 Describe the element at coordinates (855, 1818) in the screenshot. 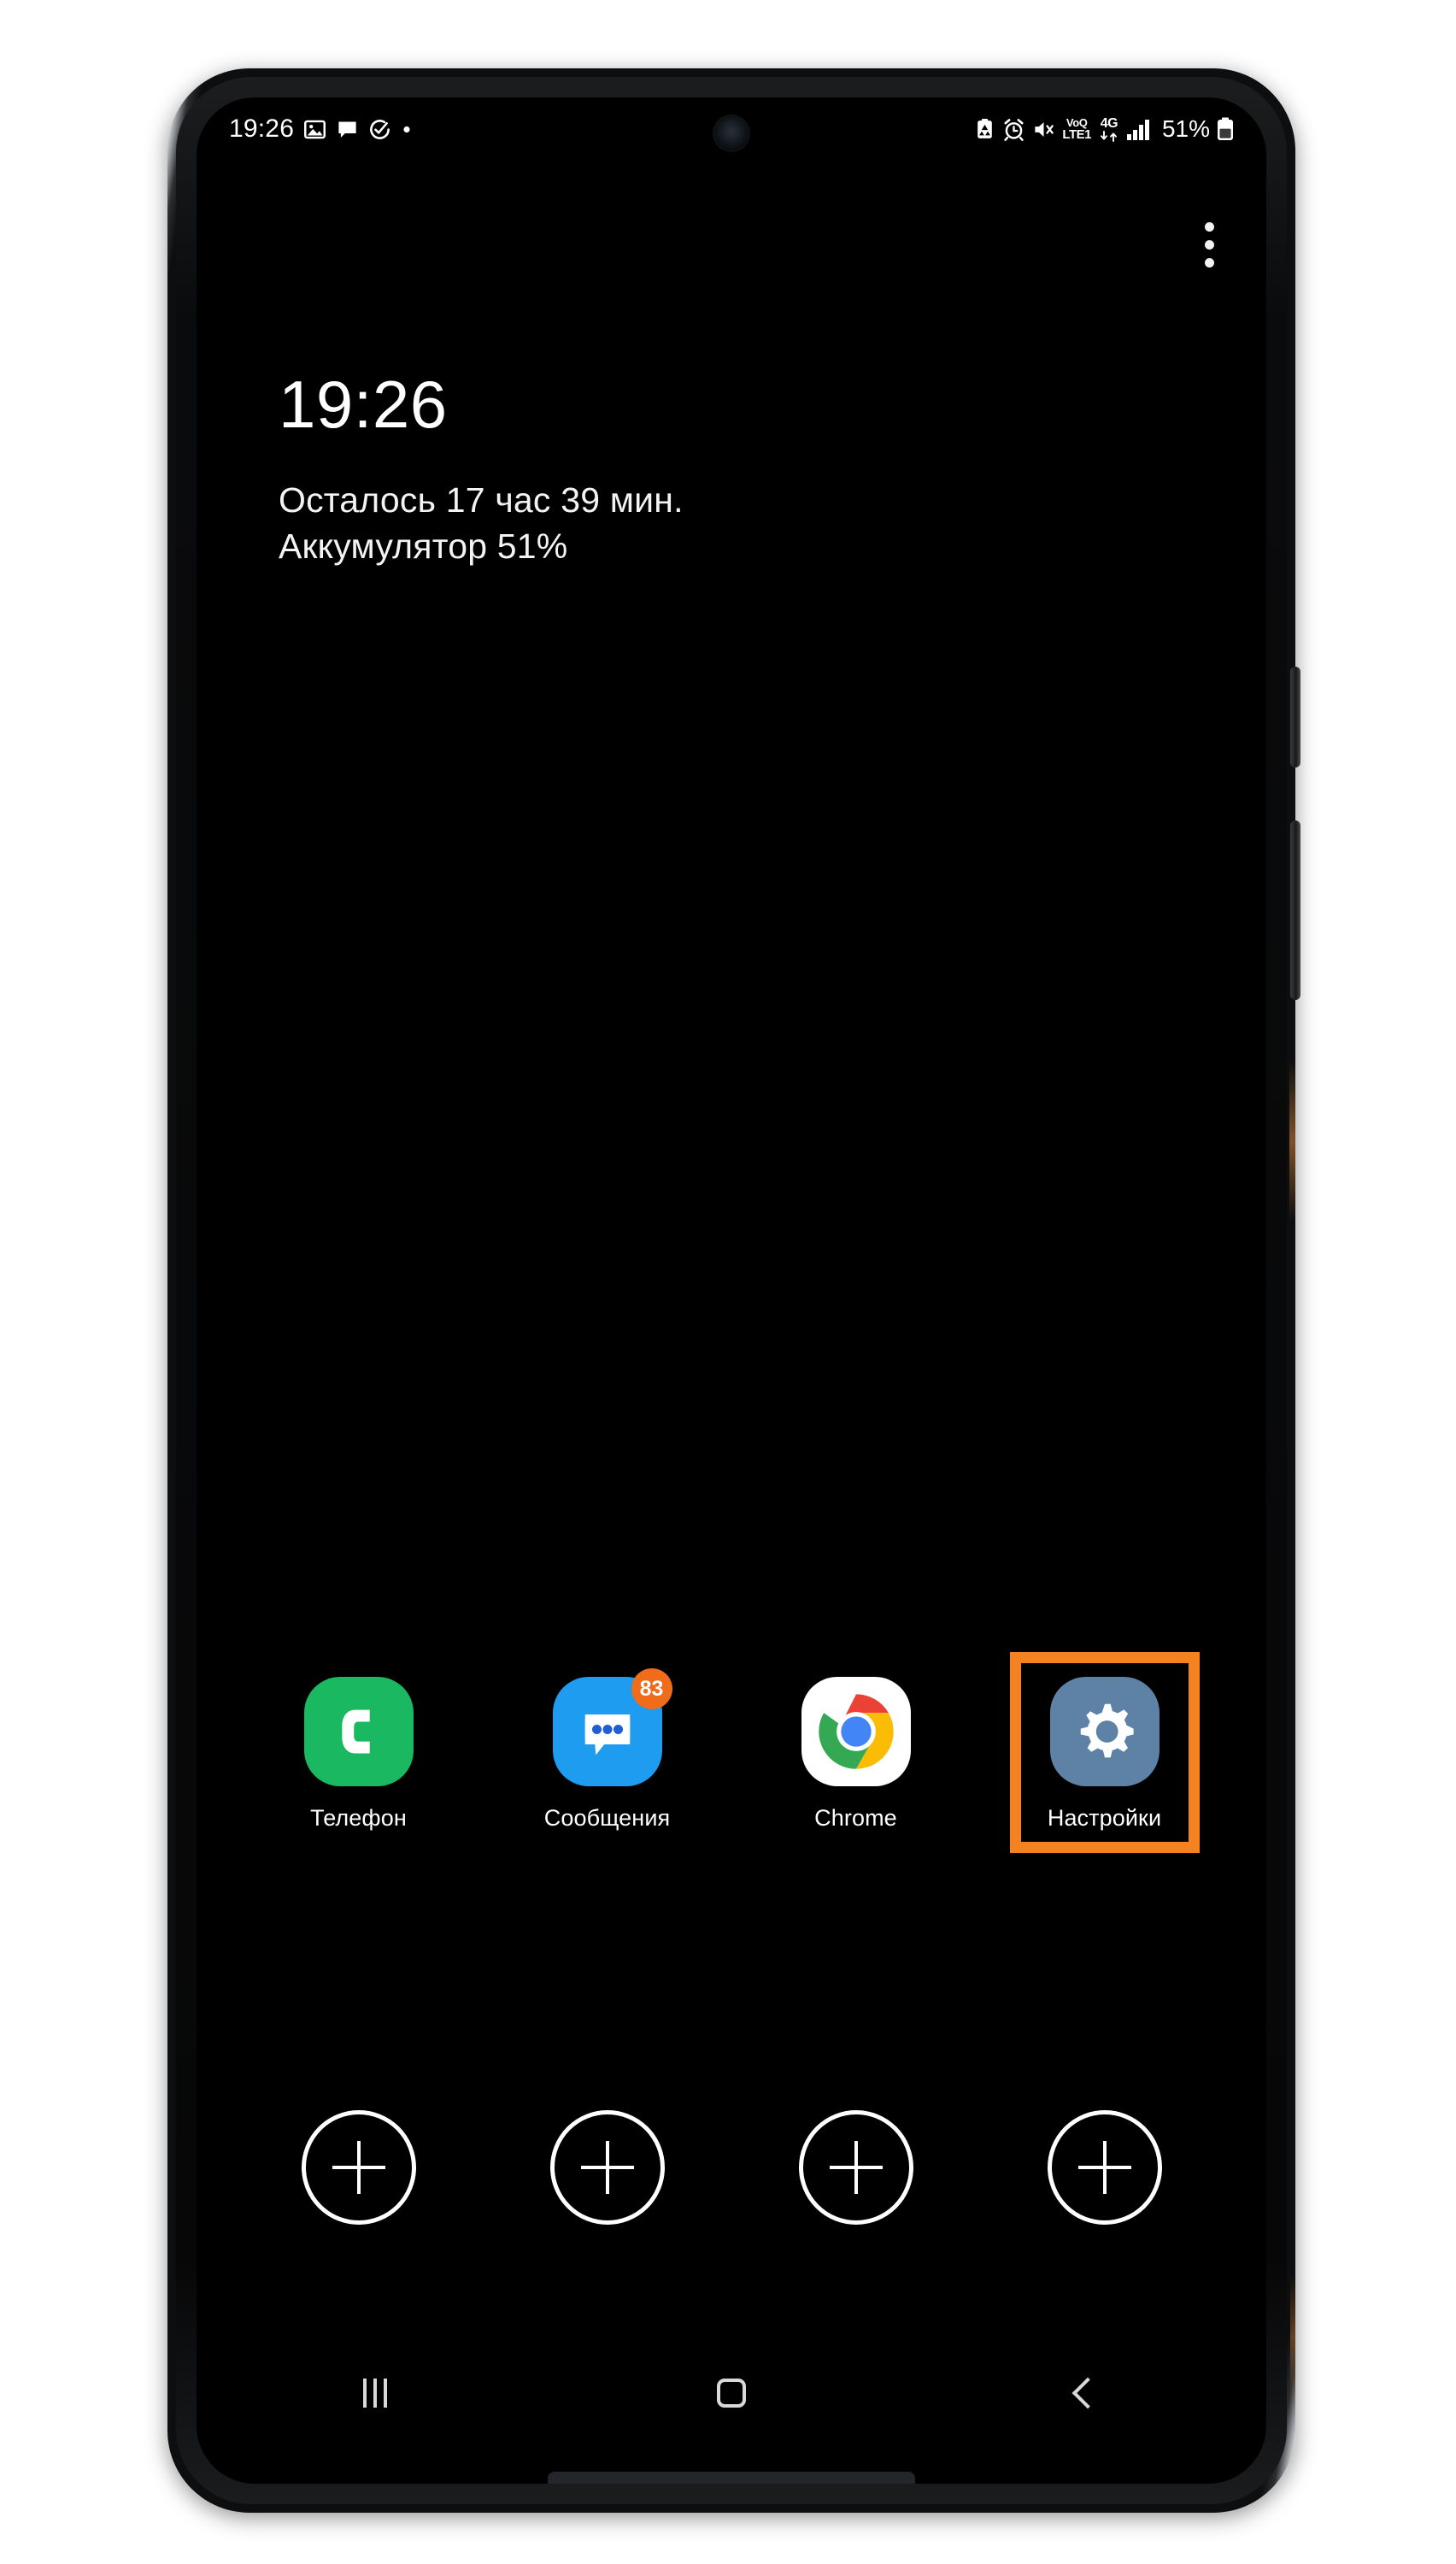

I see `app-label-chrome: Chrome` at that location.